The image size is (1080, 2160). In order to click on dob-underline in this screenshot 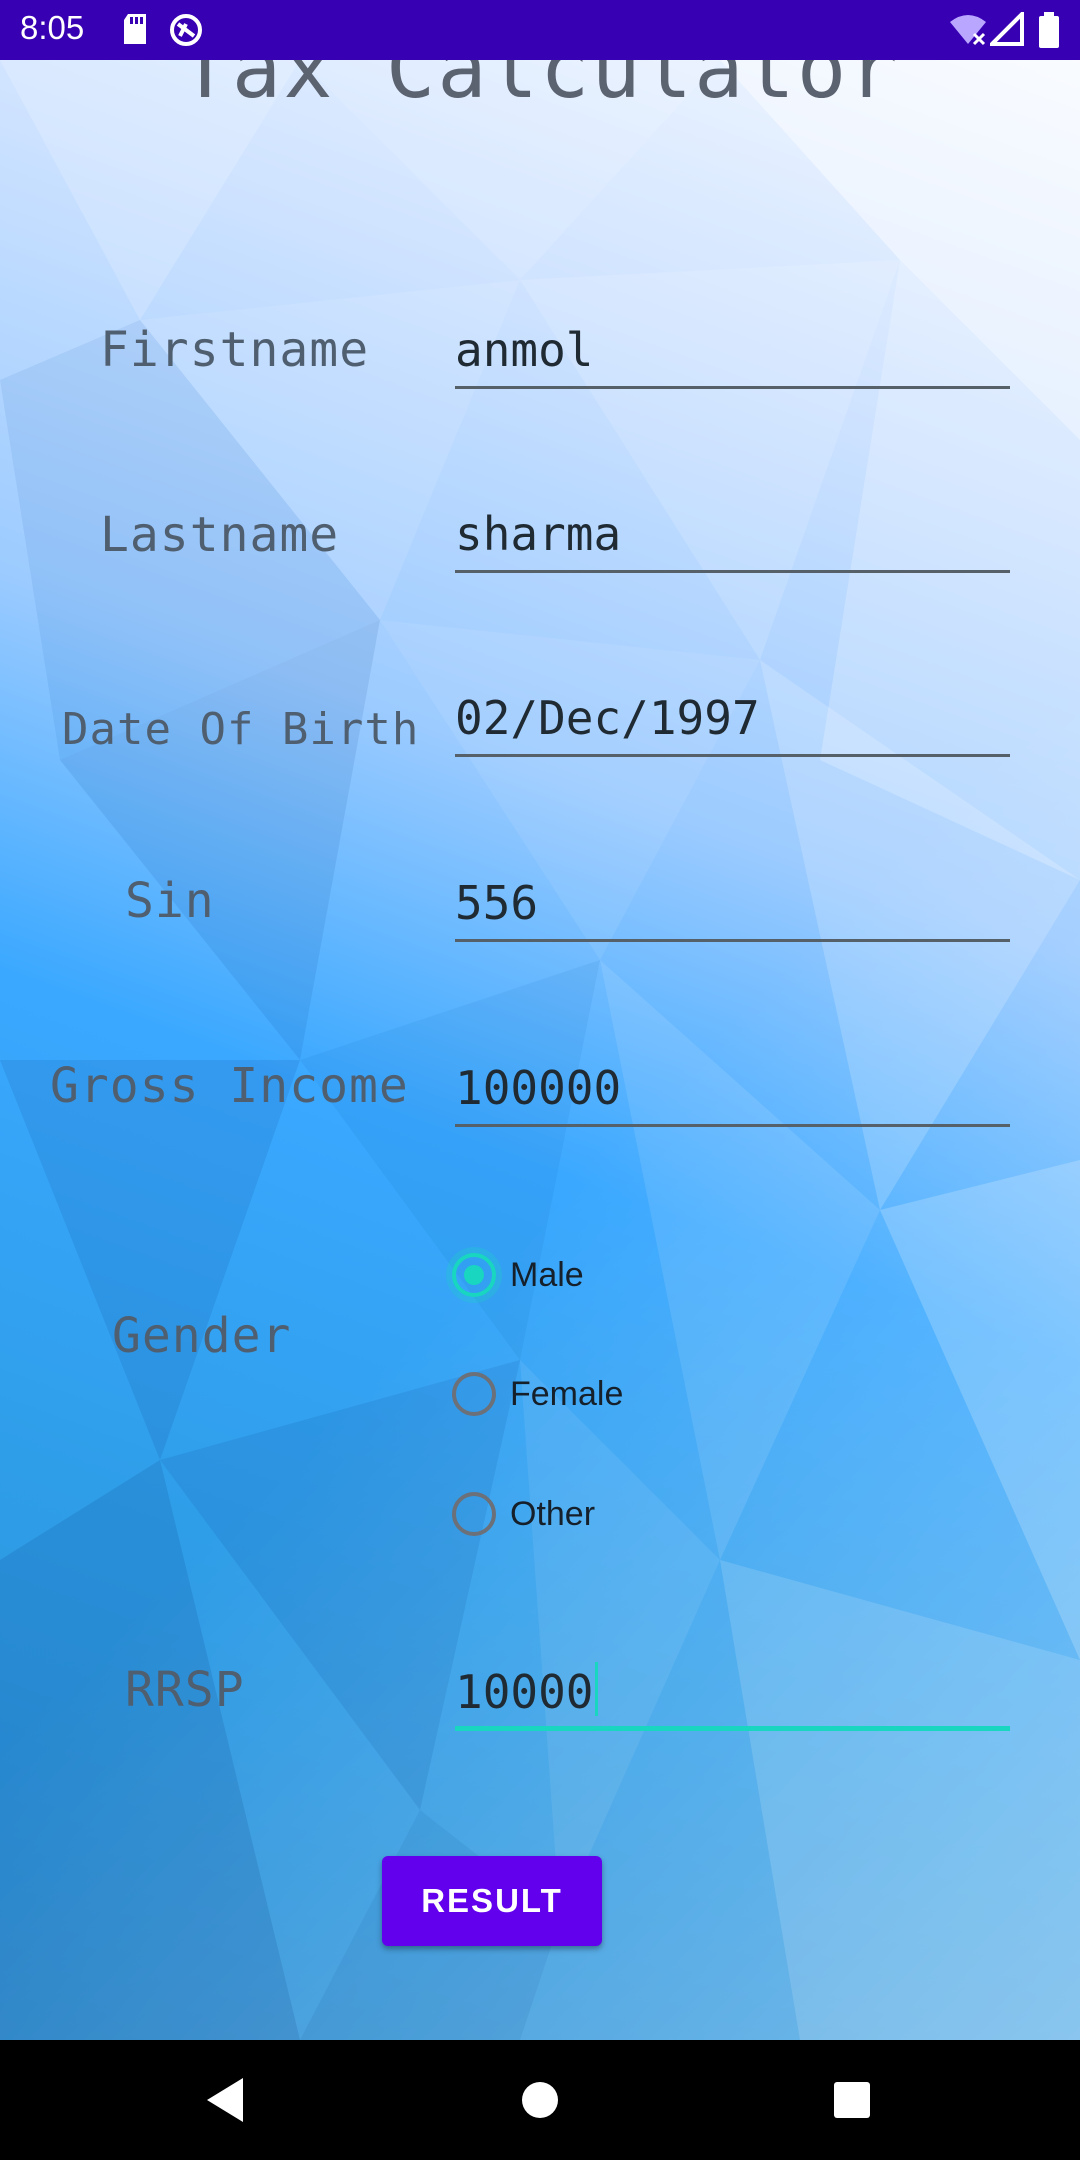, I will do `click(732, 755)`.